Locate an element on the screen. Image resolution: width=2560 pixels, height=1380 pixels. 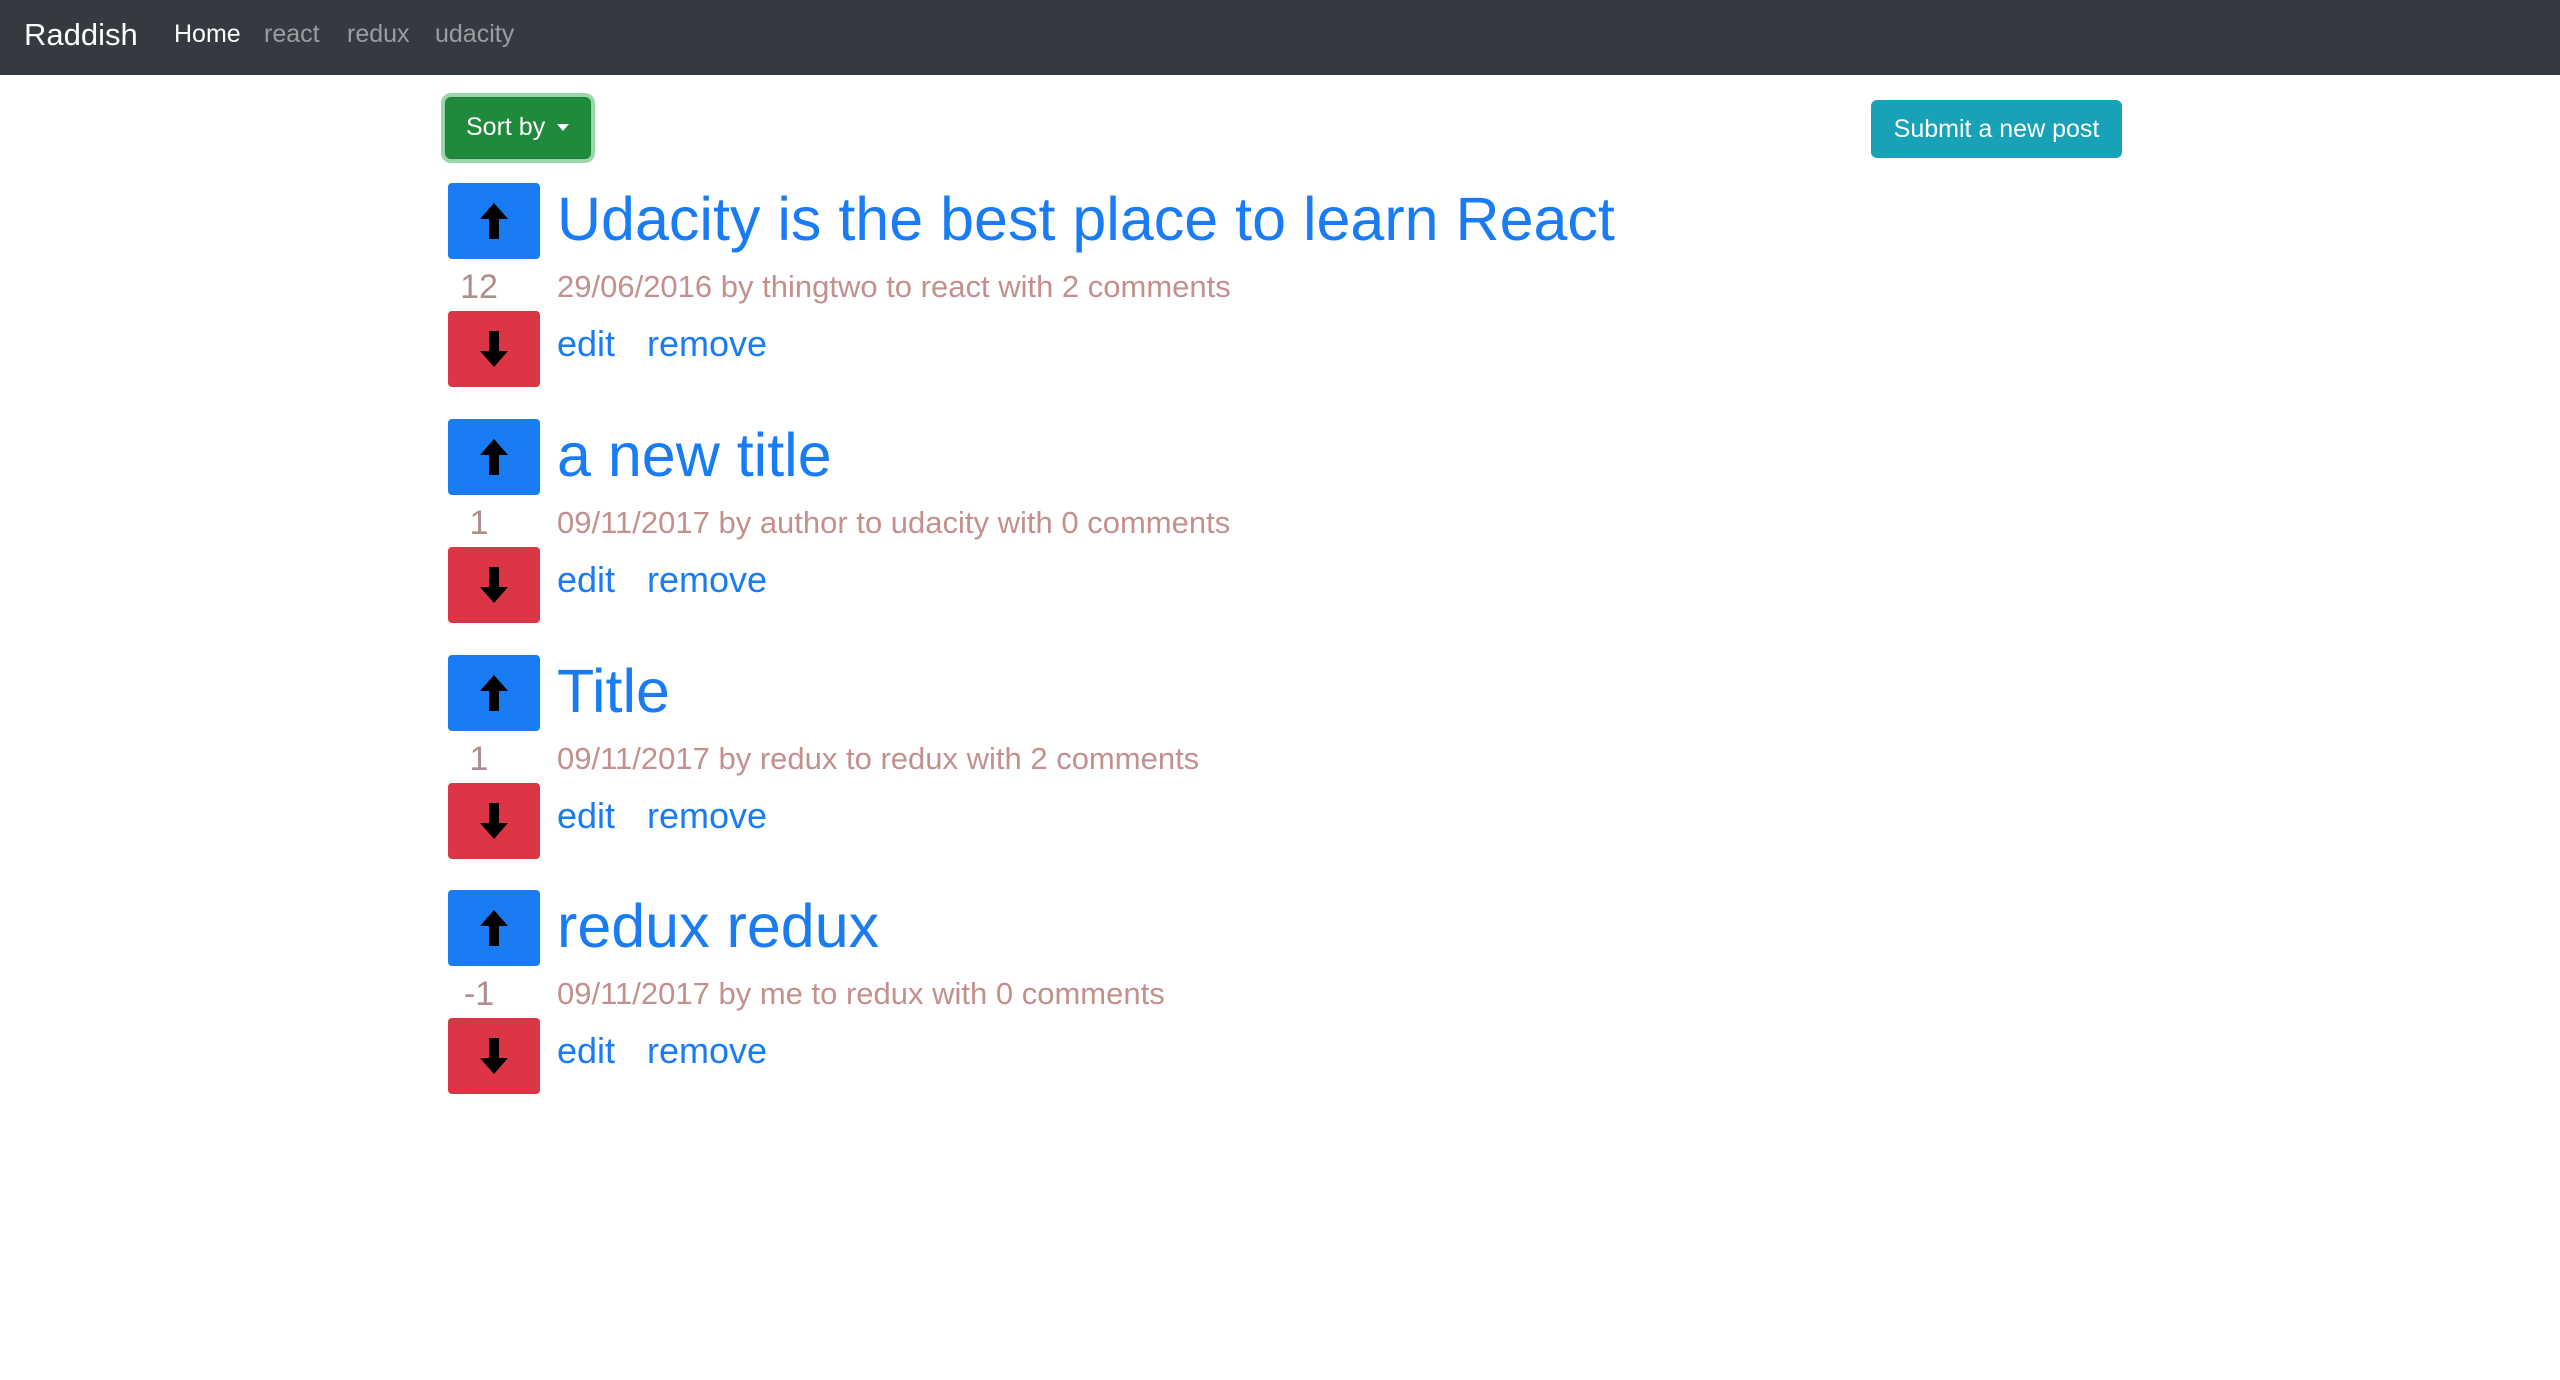
sort-by-dropdown-button: Sort by is located at coordinates (518, 128).